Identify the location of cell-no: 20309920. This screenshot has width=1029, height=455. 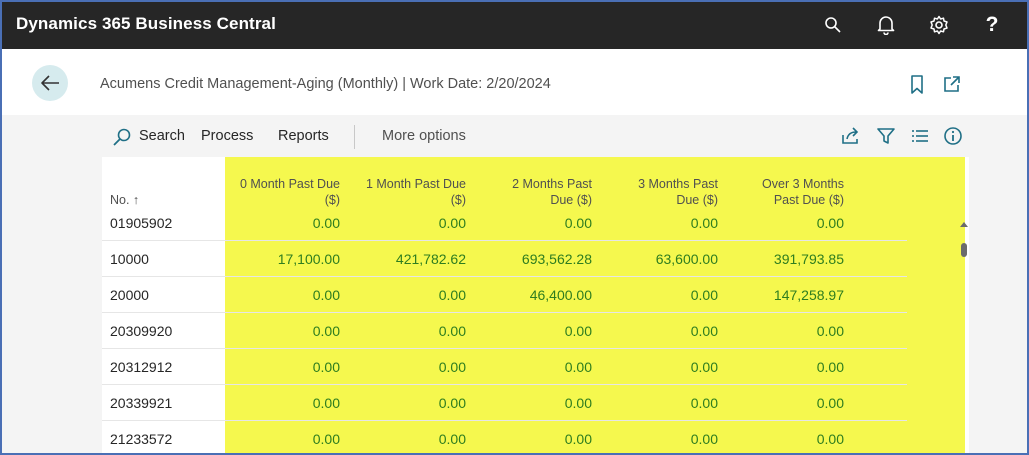
(141, 331).